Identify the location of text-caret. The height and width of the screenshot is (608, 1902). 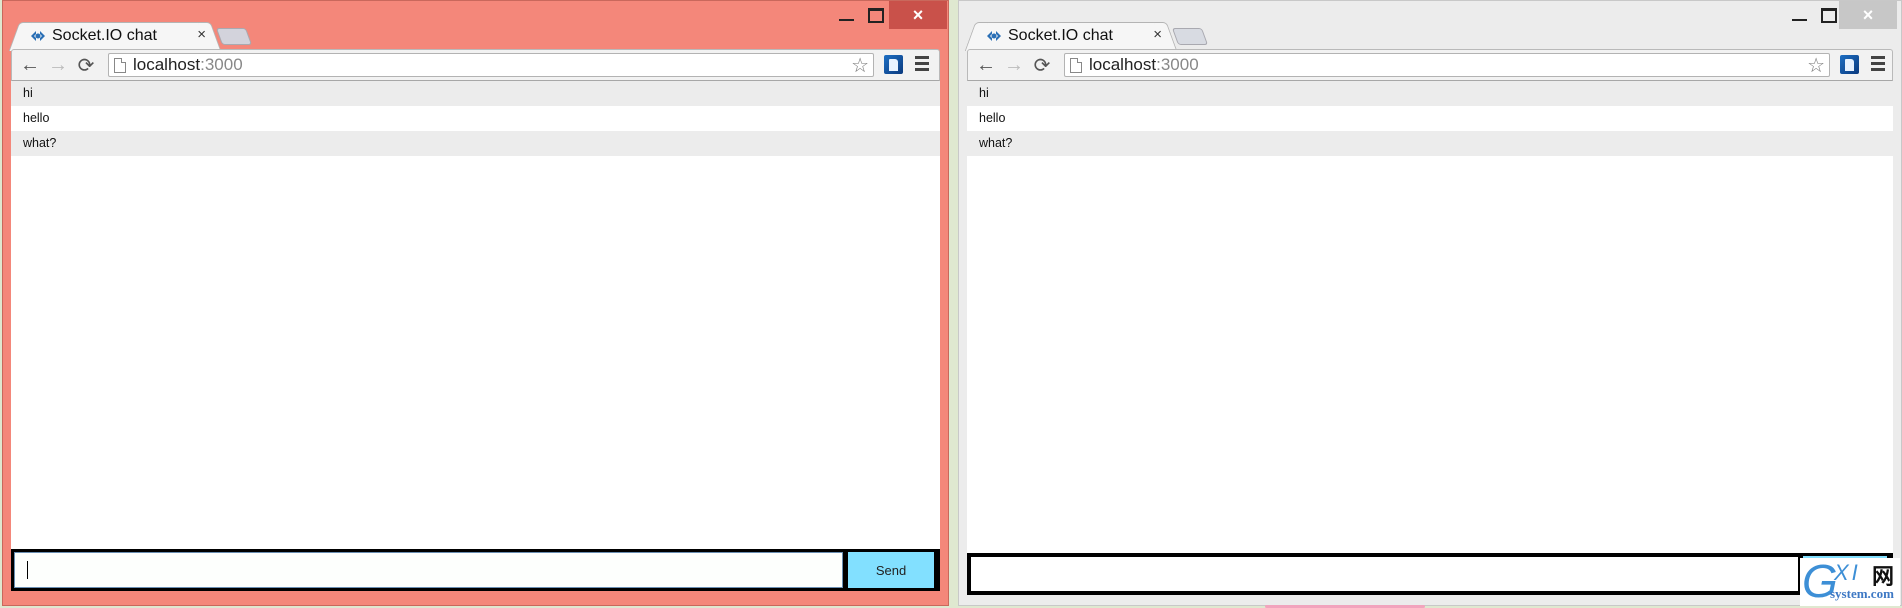
(27, 570).